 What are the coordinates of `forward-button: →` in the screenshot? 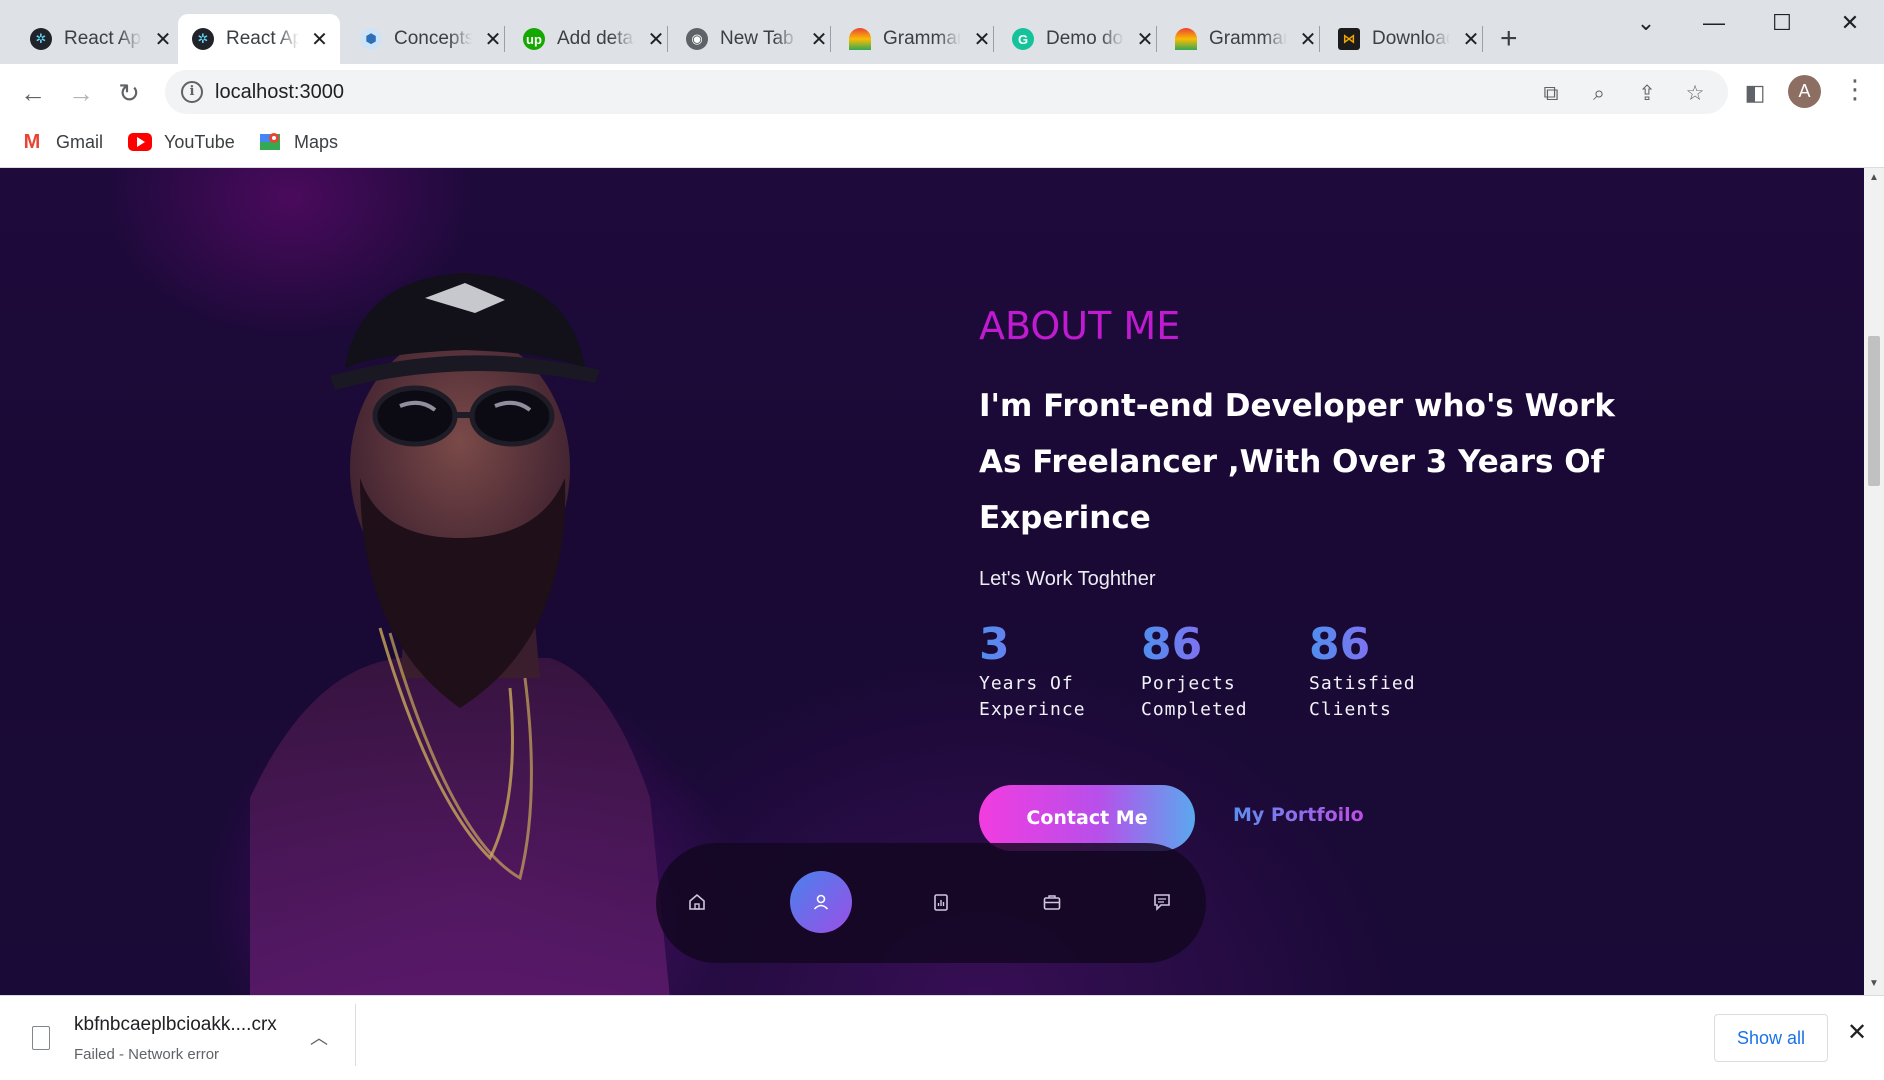 It's located at (81, 93).